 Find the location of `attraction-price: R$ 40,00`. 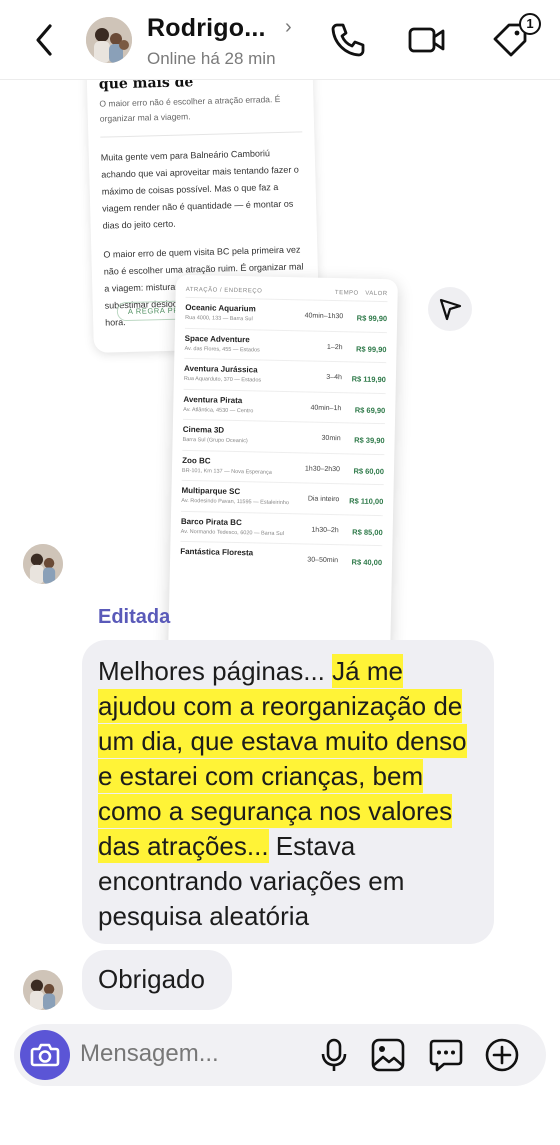

attraction-price: R$ 40,00 is located at coordinates (367, 562).